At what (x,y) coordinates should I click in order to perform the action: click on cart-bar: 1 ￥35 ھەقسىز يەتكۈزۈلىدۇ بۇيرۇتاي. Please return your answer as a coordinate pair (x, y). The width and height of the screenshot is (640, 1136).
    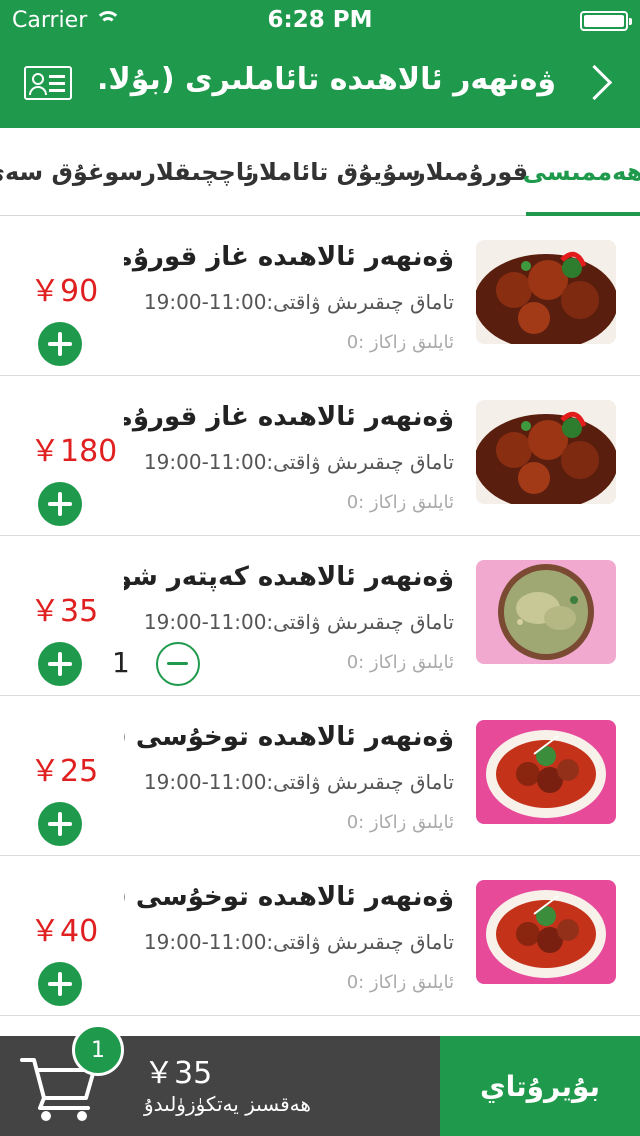
    Looking at the image, I should click on (320, 1080).